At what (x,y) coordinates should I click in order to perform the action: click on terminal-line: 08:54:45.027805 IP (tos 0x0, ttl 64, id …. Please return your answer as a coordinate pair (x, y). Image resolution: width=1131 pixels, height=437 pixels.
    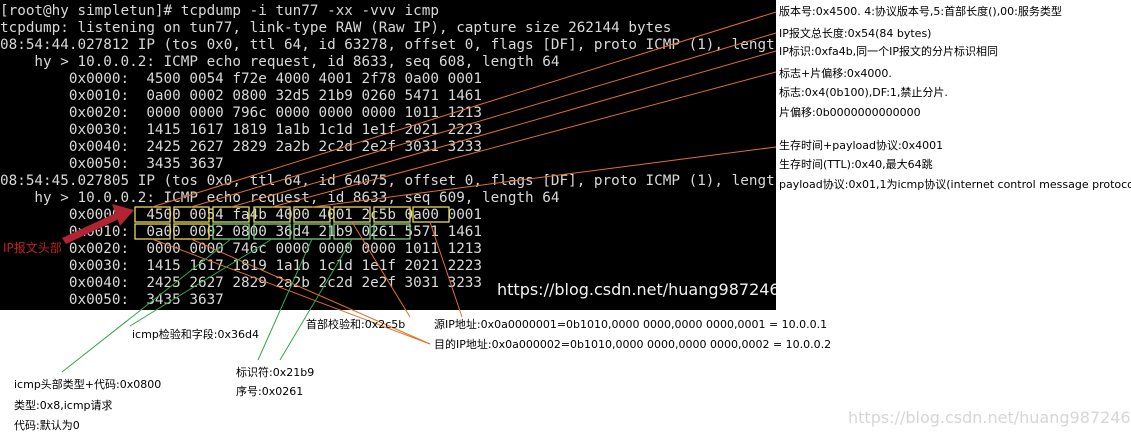
    Looking at the image, I should click on (388, 181).